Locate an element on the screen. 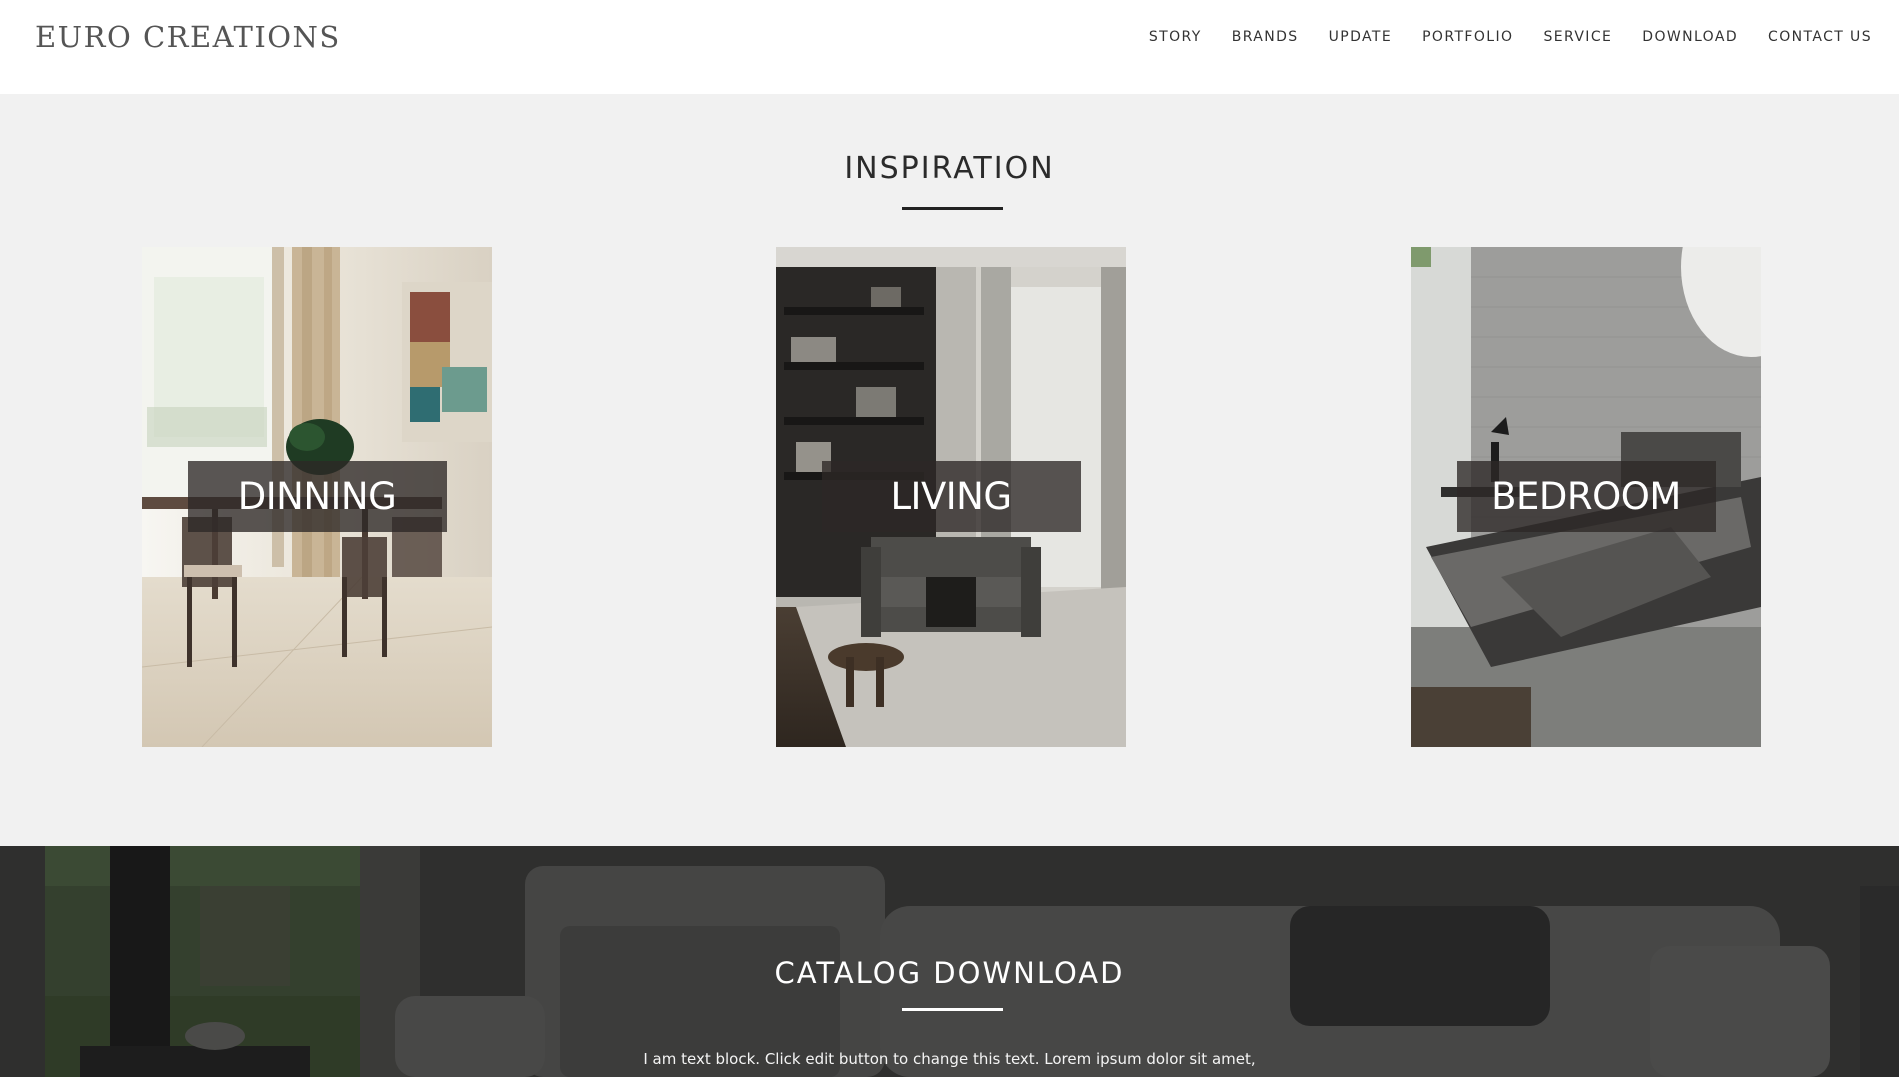 This screenshot has width=1899, height=1077. inspiration-card-living: LIVING is located at coordinates (951, 497).